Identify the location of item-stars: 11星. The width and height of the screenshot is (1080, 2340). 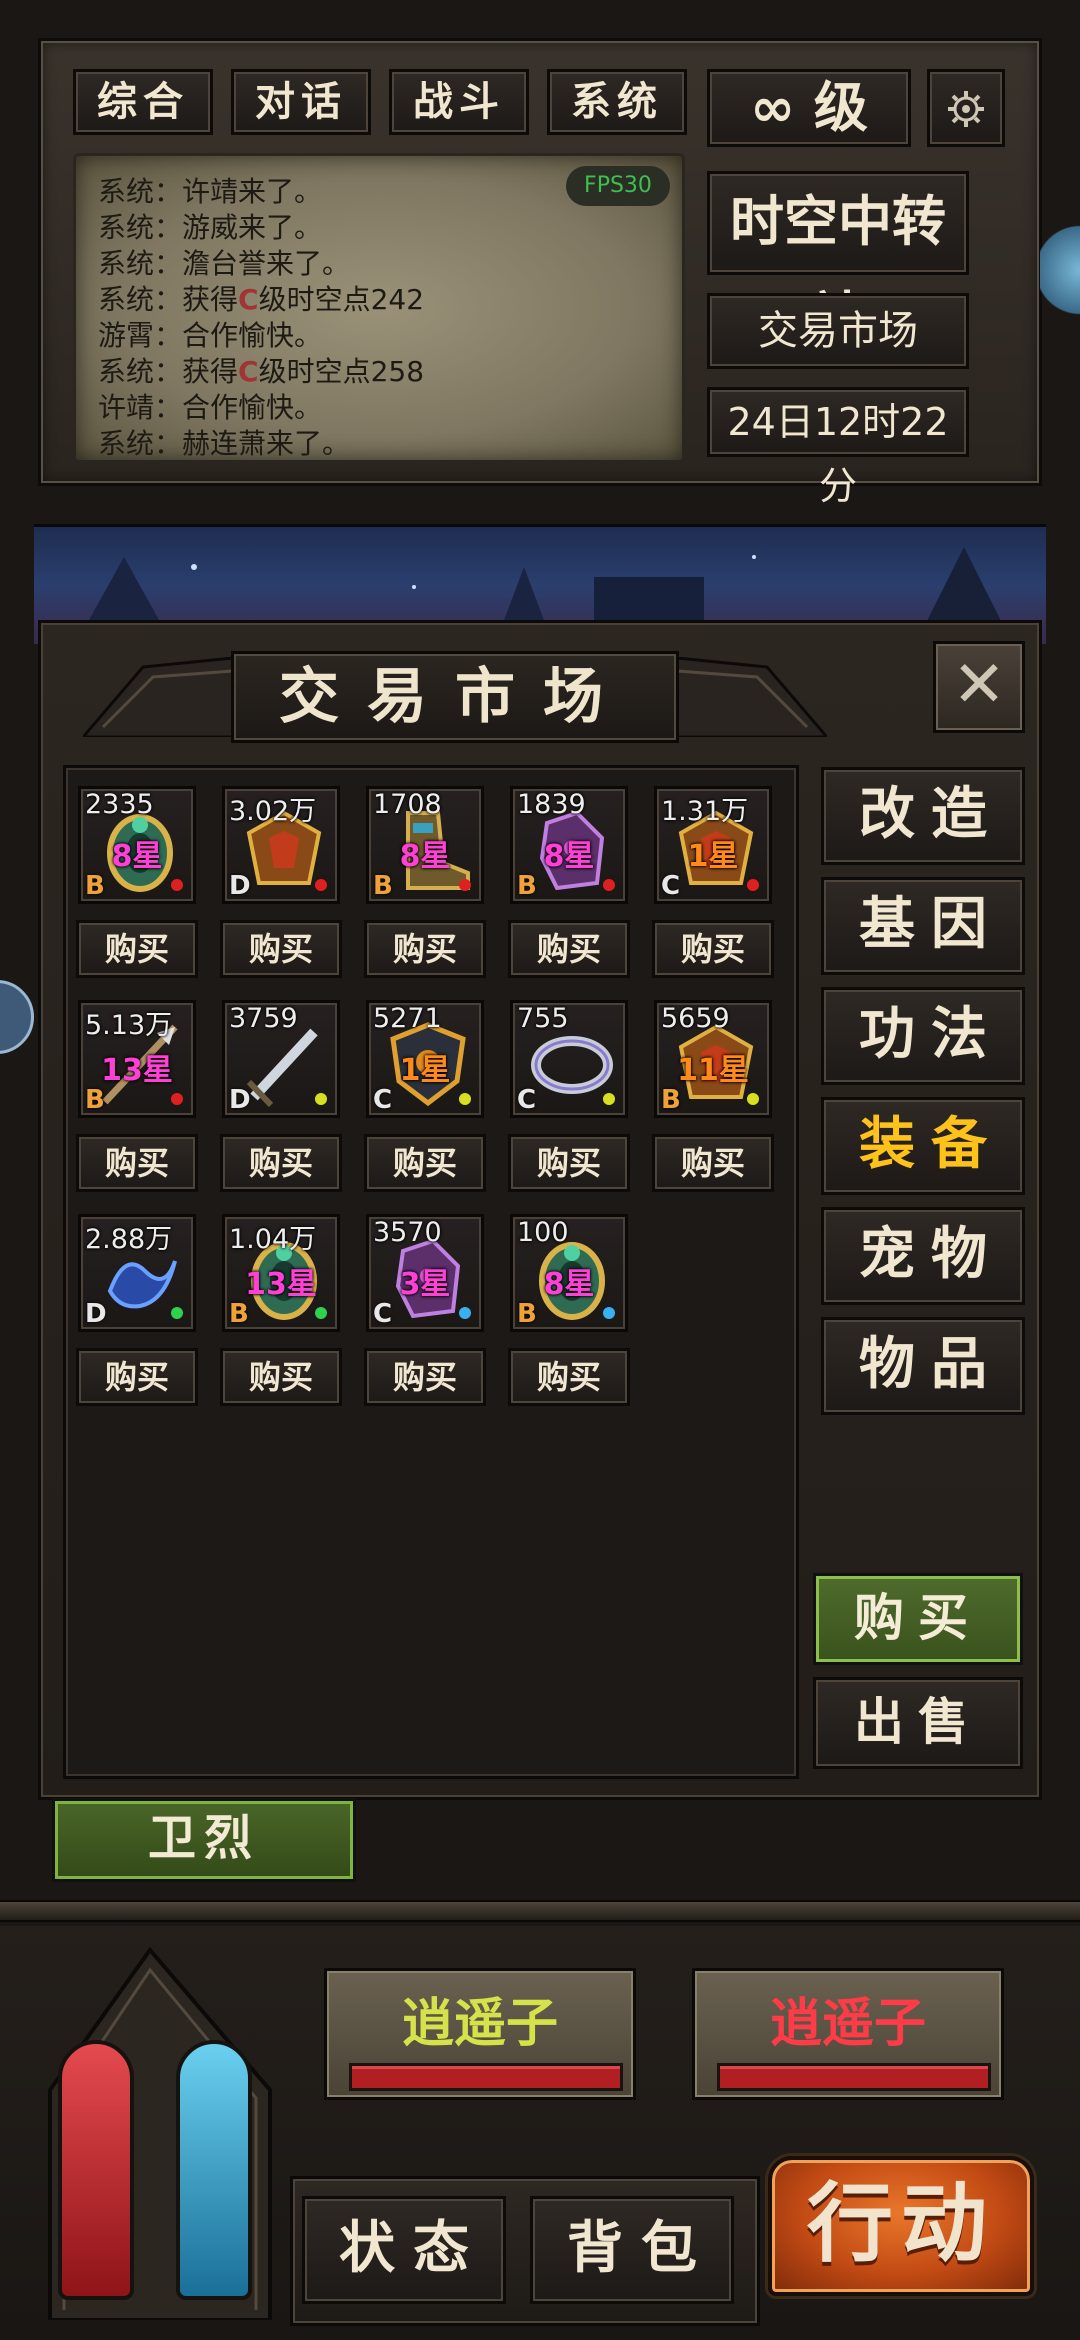
(713, 1070).